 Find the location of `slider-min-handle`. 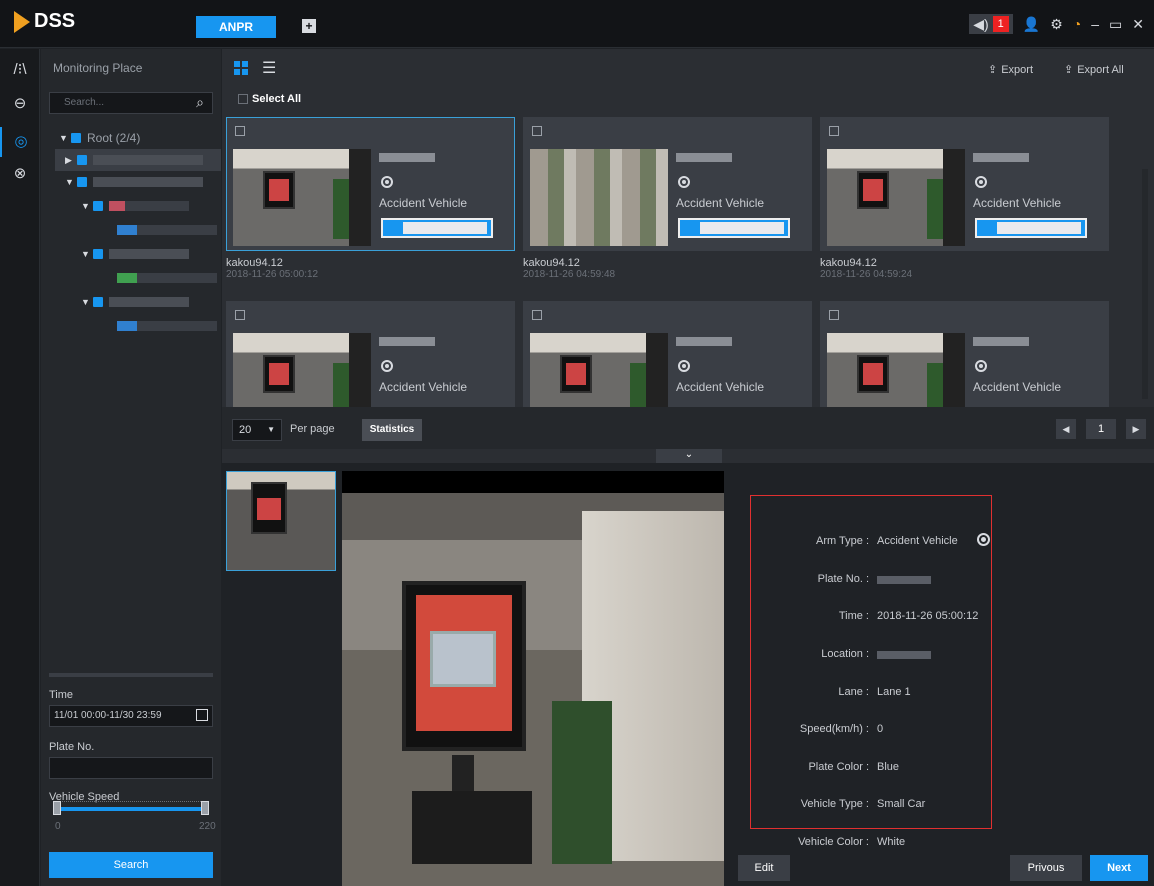

slider-min-handle is located at coordinates (57, 808).